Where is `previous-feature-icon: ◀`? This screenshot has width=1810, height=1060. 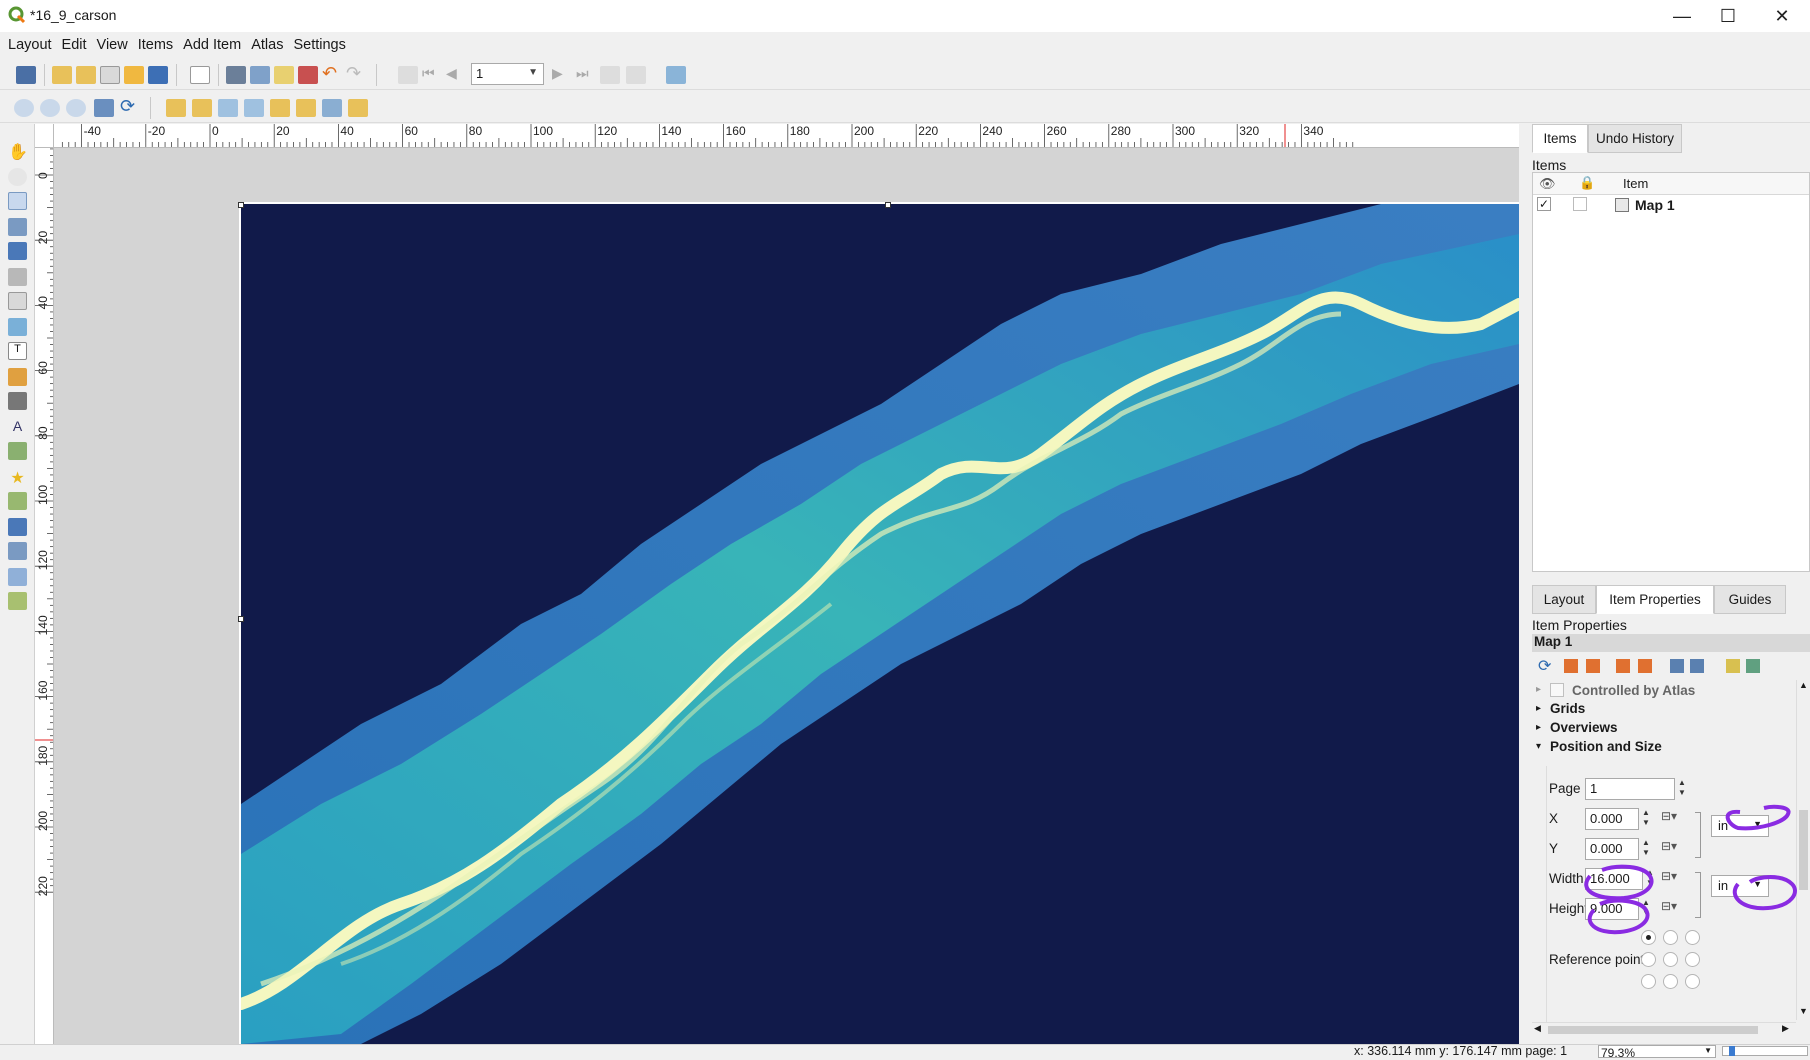 previous-feature-icon: ◀ is located at coordinates (456, 74).